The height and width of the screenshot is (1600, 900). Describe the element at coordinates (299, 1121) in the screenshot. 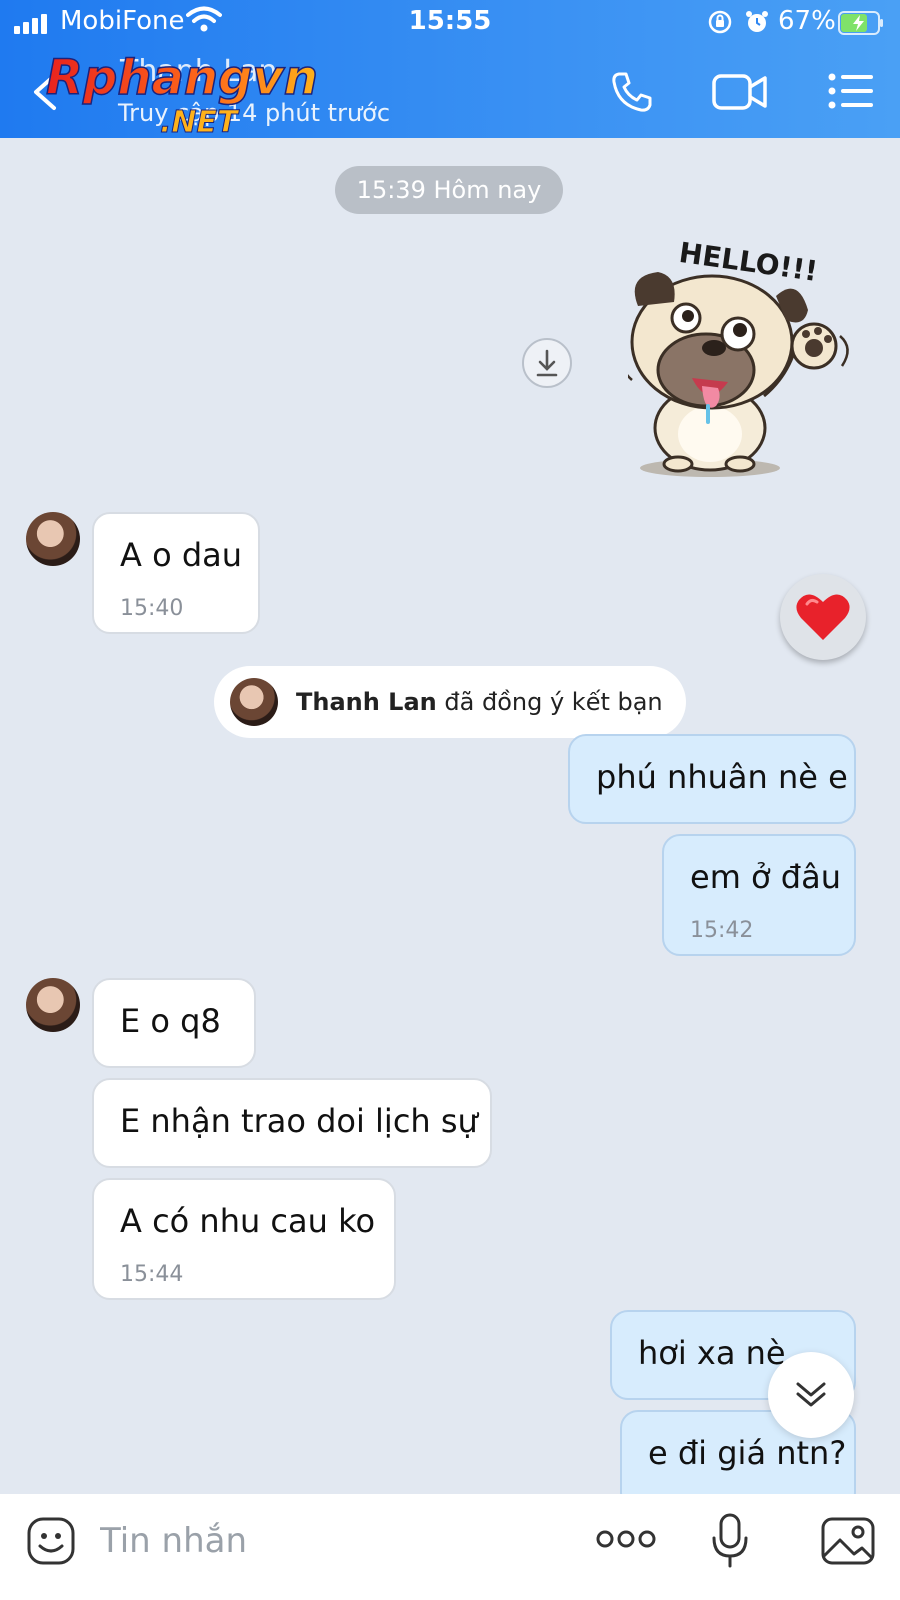

I see `message-text: E nhận trao doi lịch sự` at that location.